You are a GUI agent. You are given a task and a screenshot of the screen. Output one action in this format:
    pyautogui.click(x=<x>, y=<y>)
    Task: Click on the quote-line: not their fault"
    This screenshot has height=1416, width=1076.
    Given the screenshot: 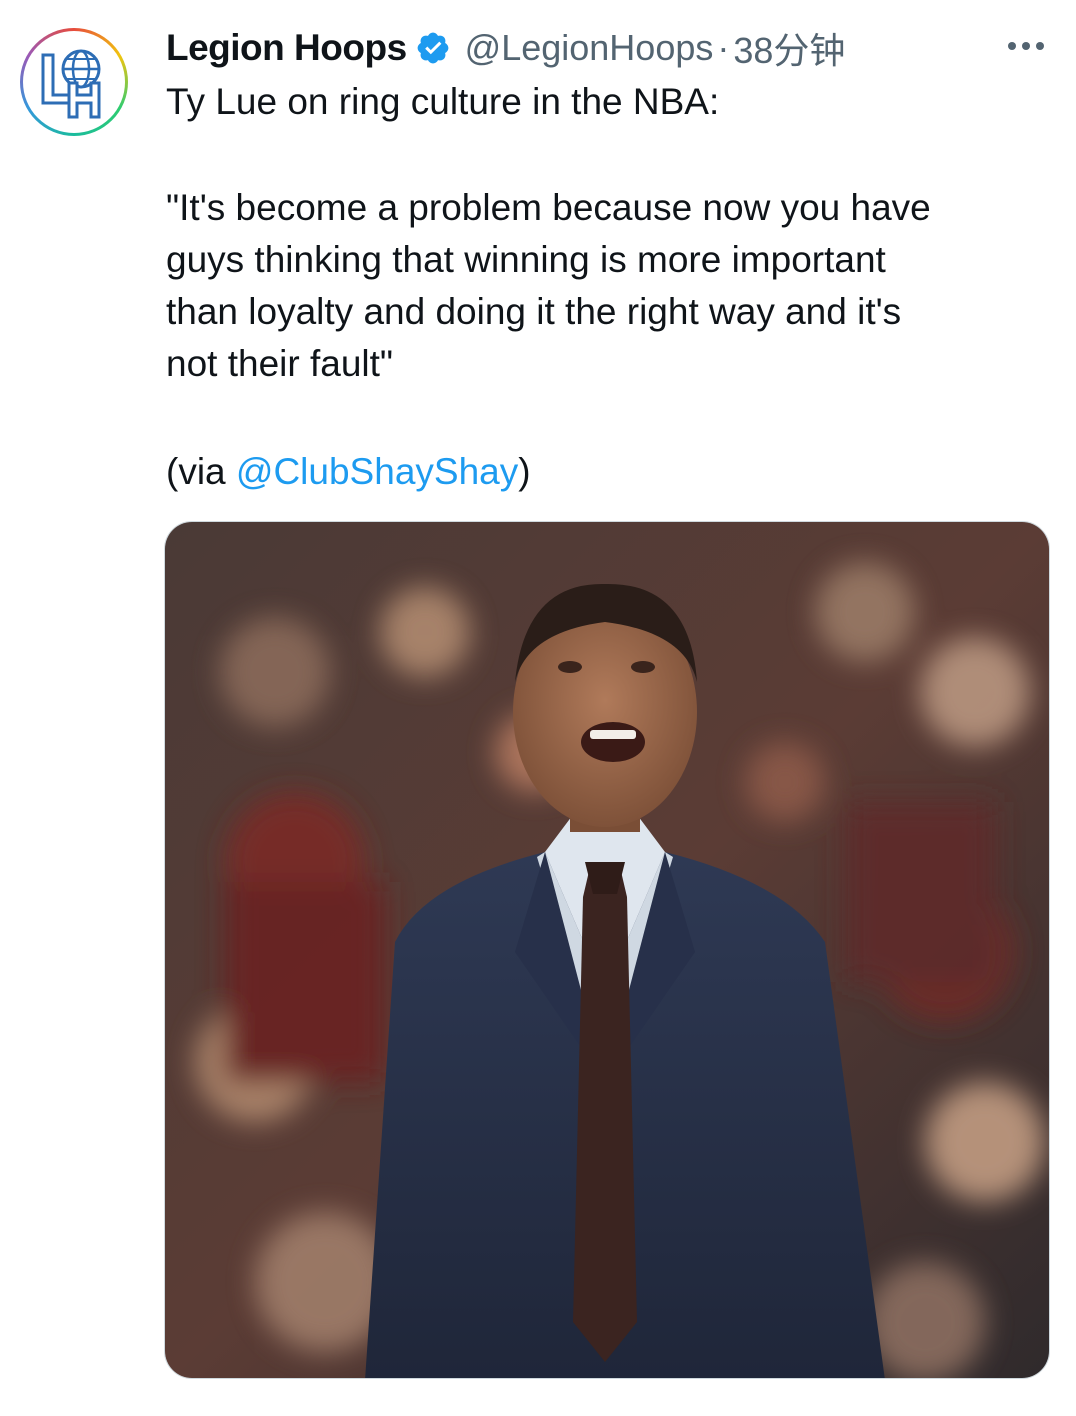 What is the action you would take?
    pyautogui.click(x=280, y=363)
    